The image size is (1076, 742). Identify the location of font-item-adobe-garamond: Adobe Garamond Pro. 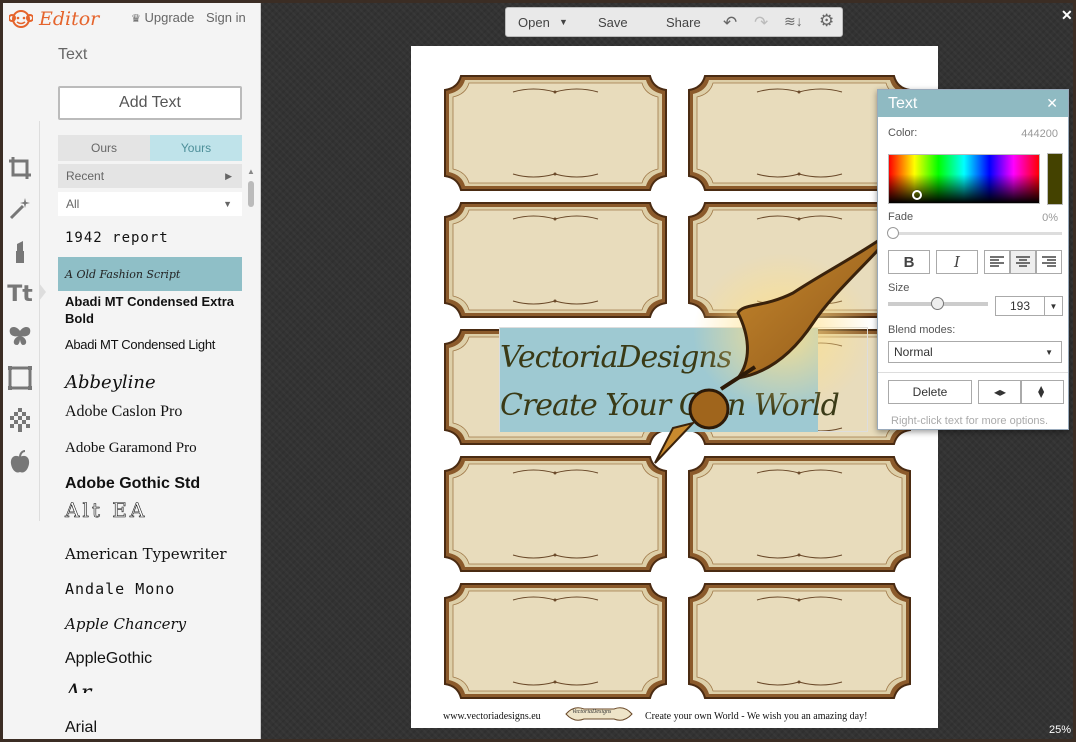
(150, 448).